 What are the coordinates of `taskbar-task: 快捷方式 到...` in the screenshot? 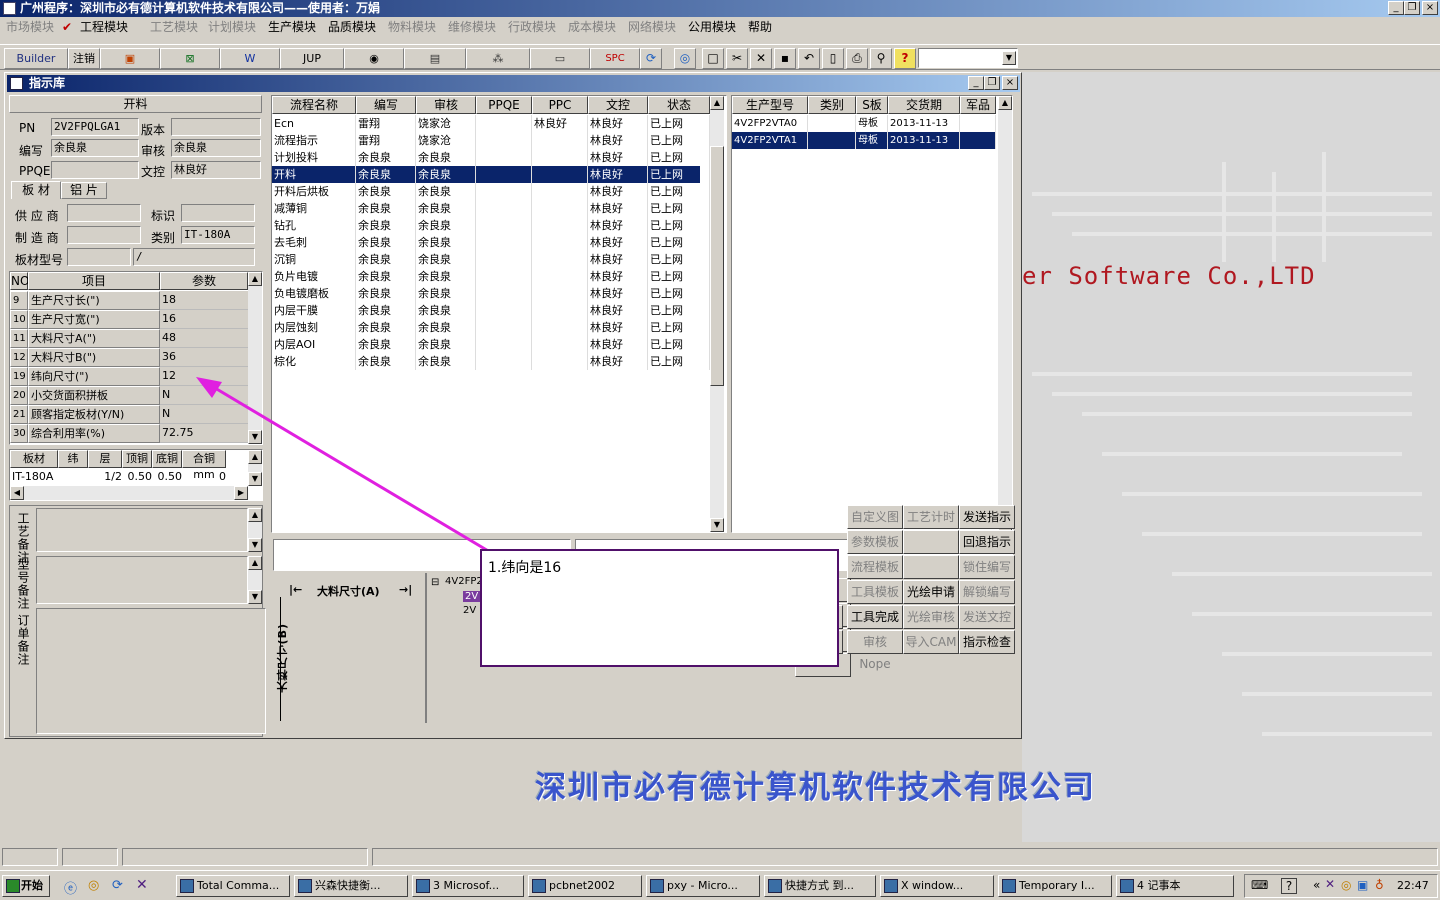 It's located at (820, 886).